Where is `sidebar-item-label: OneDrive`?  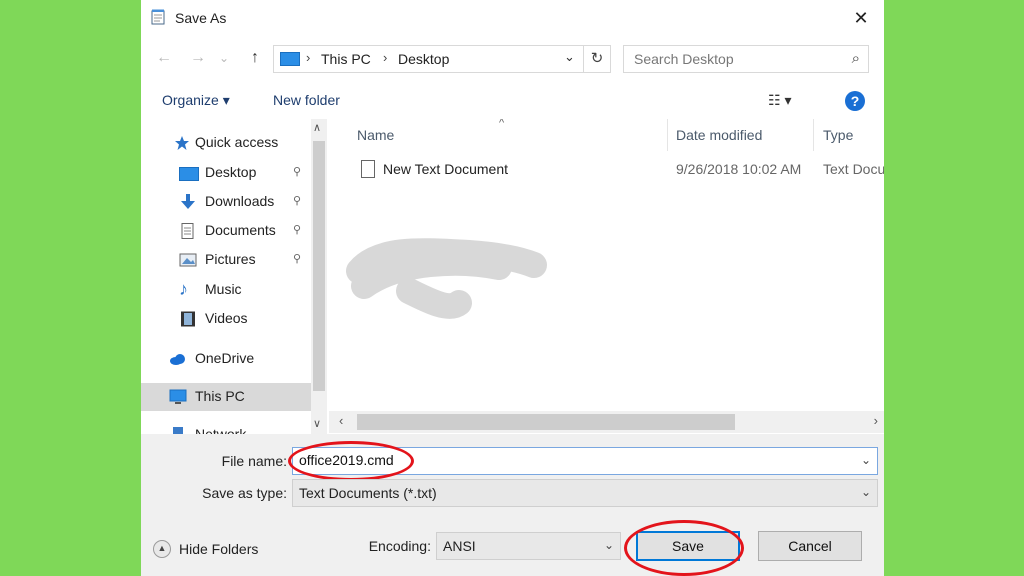
sidebar-item-label: OneDrive is located at coordinates (225, 358).